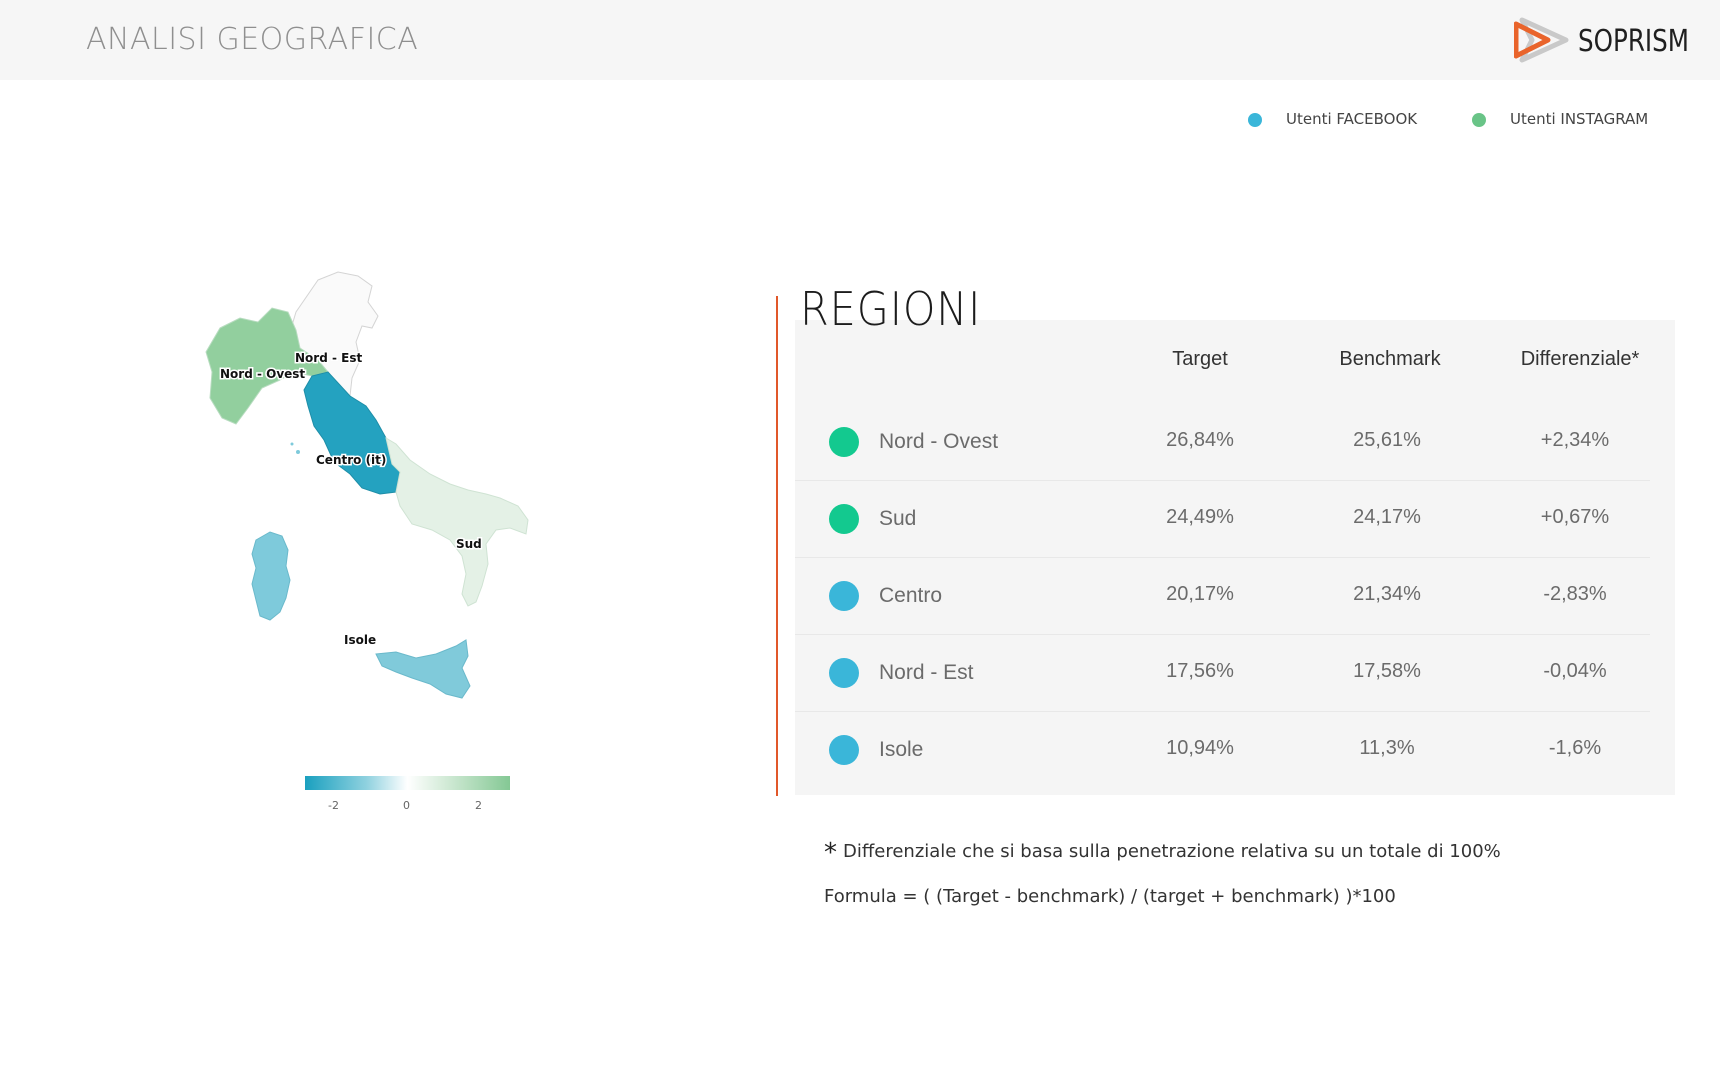 Image resolution: width=1720 pixels, height=1080 pixels. What do you see at coordinates (1575, 440) in the screenshot?
I see `row-differenziale: +2,34%` at bounding box center [1575, 440].